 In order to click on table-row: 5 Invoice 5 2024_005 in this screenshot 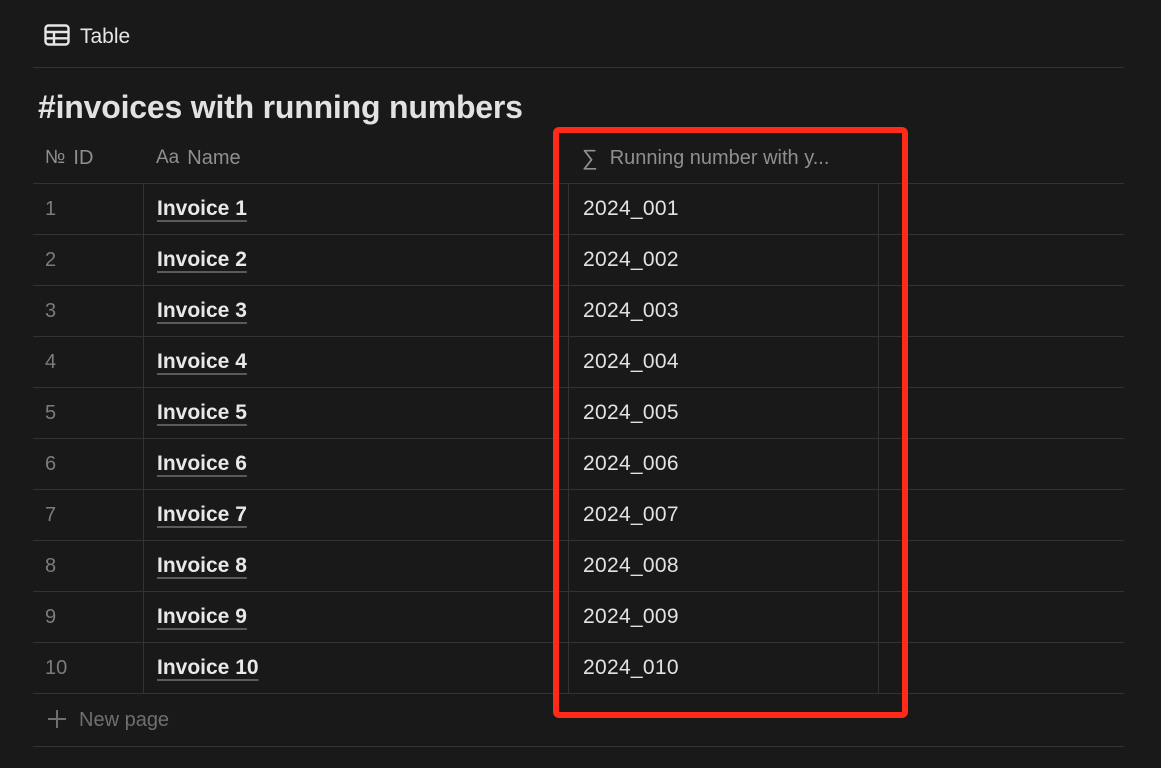, I will do `click(578, 413)`.